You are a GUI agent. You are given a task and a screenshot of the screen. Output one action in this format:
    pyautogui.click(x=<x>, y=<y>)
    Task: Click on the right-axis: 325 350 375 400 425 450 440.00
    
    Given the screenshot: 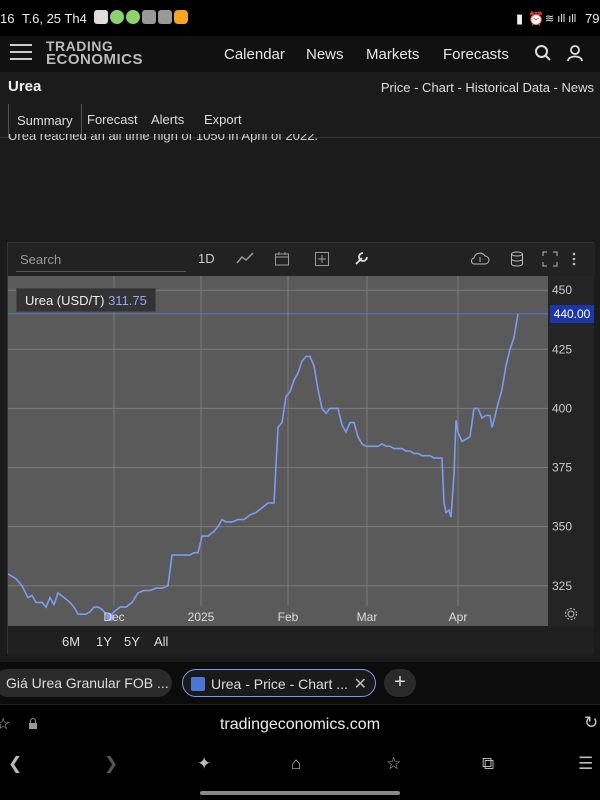 What is the action you would take?
    pyautogui.click(x=571, y=451)
    